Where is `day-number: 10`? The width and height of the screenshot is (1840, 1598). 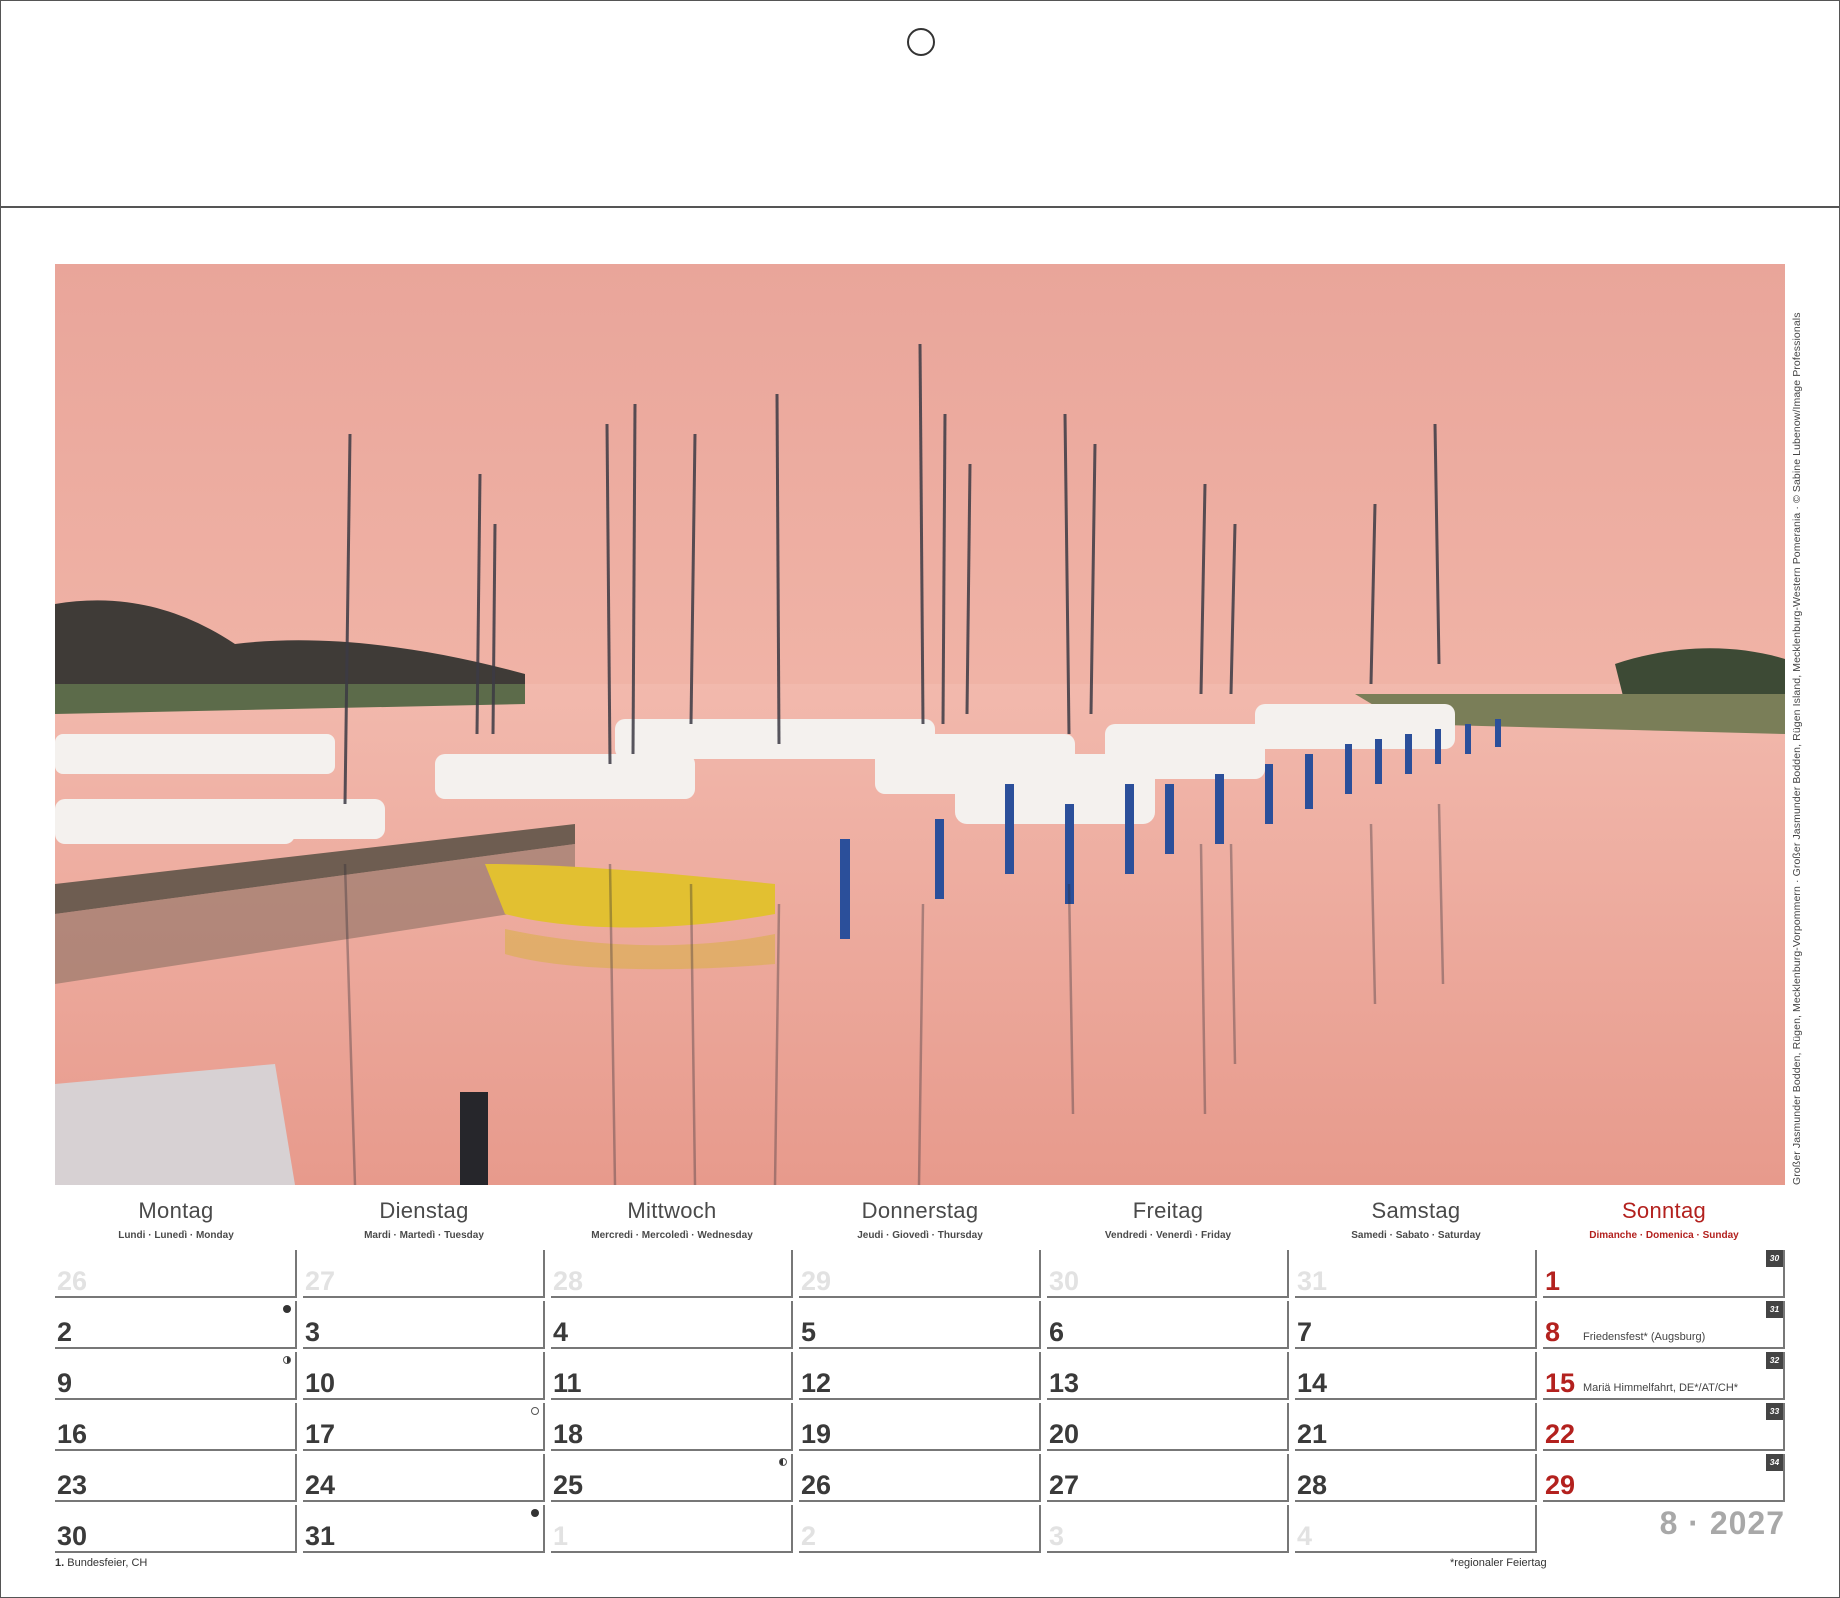 day-number: 10 is located at coordinates (320, 1383).